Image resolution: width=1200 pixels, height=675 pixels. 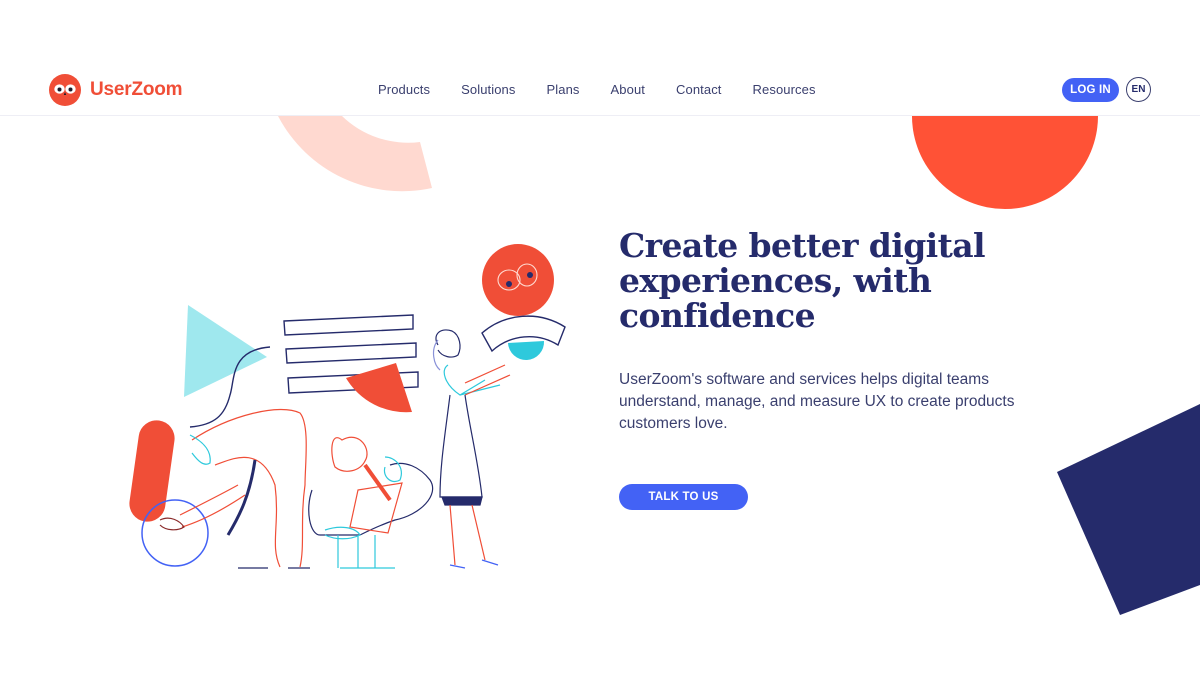 What do you see at coordinates (488, 89) in the screenshot?
I see `nav-item-solutions: Solutions` at bounding box center [488, 89].